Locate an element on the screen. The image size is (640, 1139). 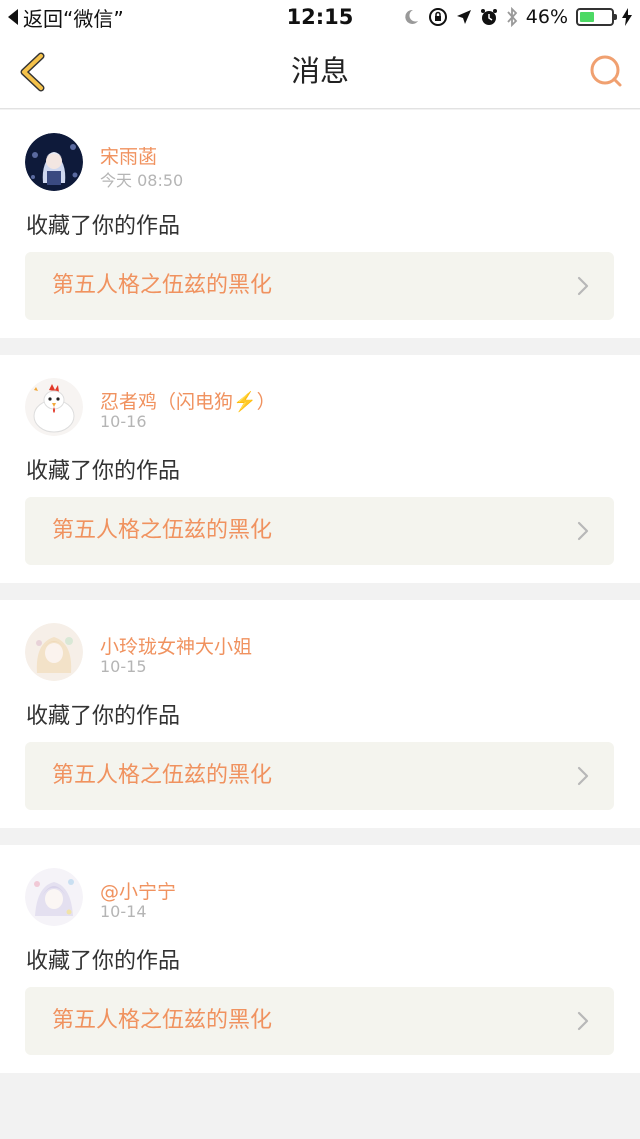
chicken-avatar is located at coordinates (54, 407).